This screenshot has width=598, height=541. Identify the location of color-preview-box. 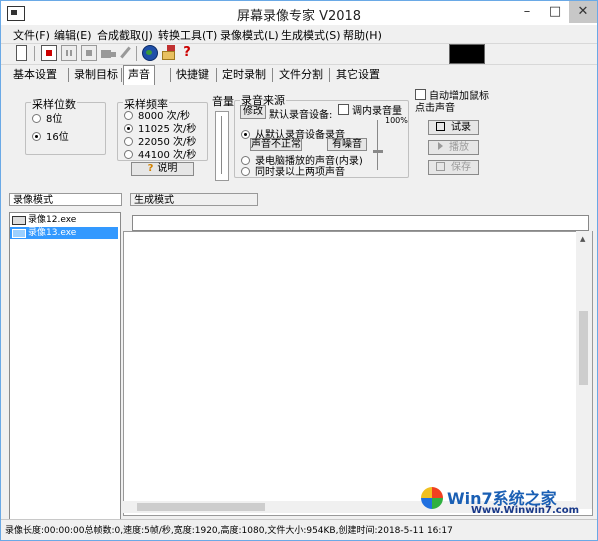
(467, 54).